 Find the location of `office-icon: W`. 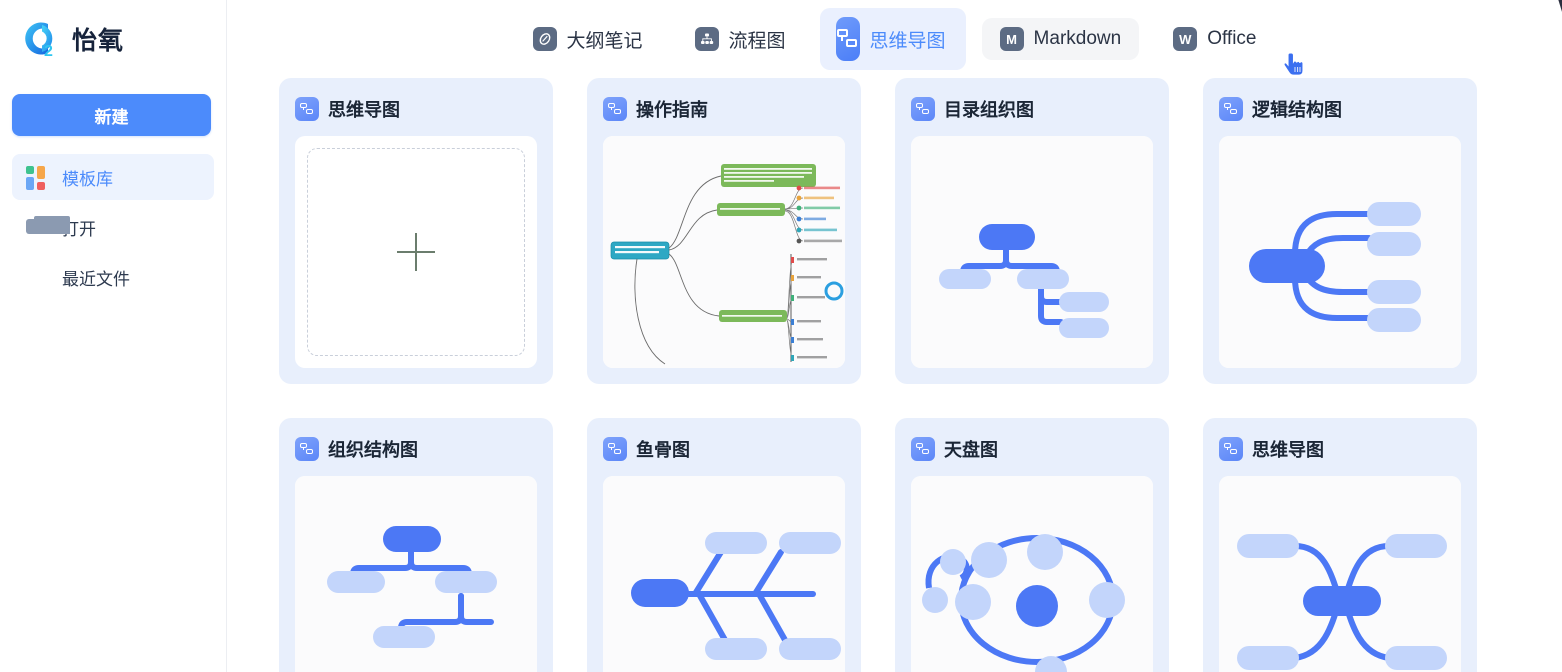

office-icon: W is located at coordinates (1185, 39).